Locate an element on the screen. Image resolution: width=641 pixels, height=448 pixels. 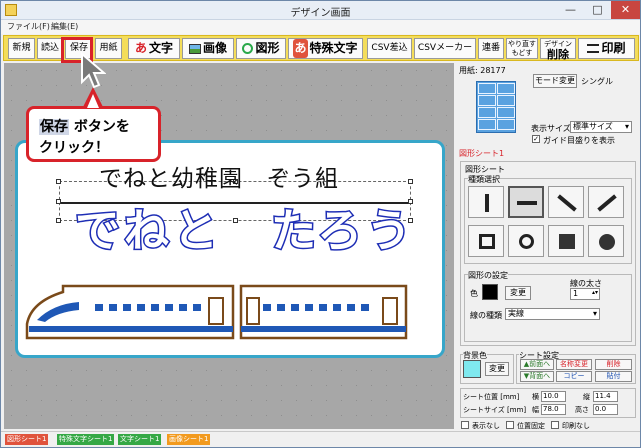
shape-rectangle-button is located at coordinates (486, 241).